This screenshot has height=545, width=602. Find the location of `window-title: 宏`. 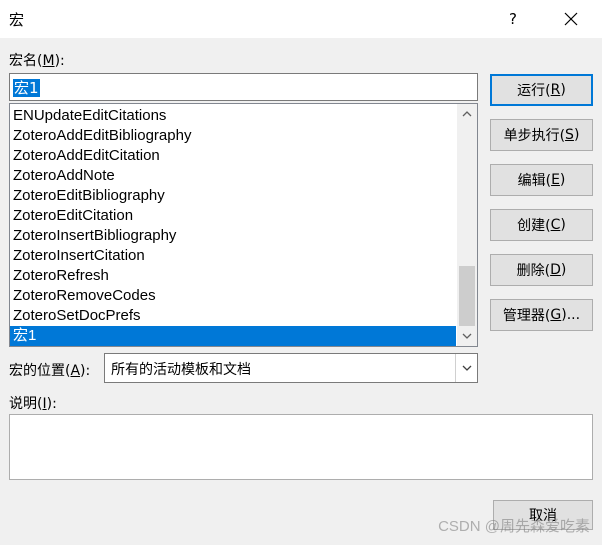

window-title: 宏 is located at coordinates (17, 20).